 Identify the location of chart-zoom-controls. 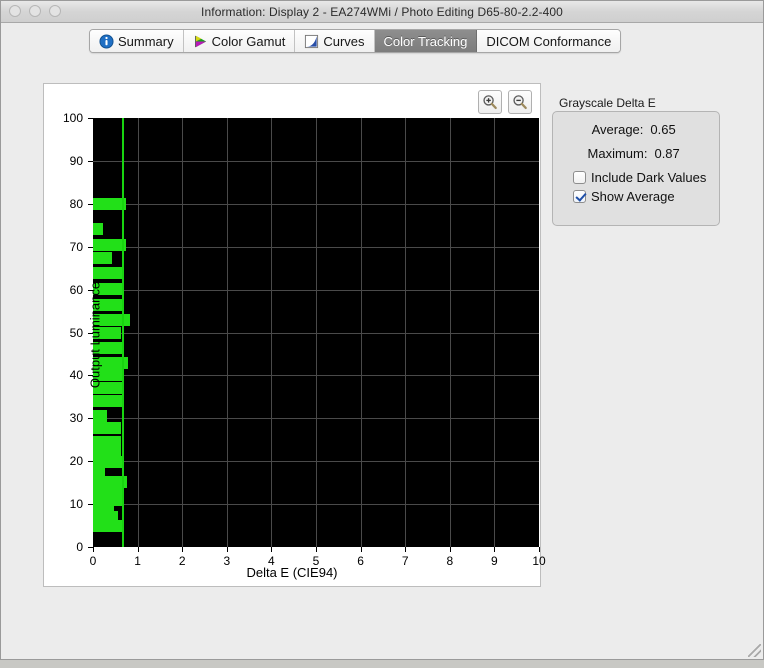
(505, 102).